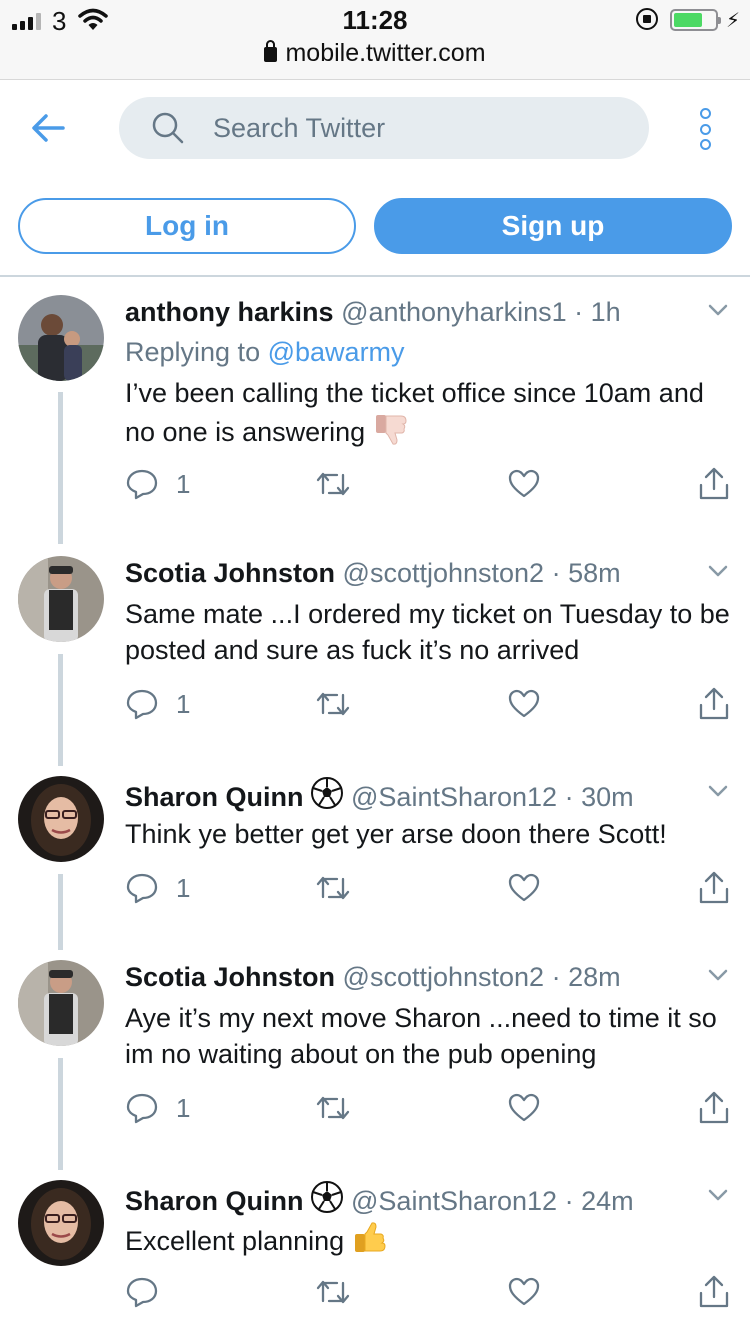 Image resolution: width=750 pixels, height=1334 pixels. What do you see at coordinates (705, 129) in the screenshot?
I see `more-options-icon` at bounding box center [705, 129].